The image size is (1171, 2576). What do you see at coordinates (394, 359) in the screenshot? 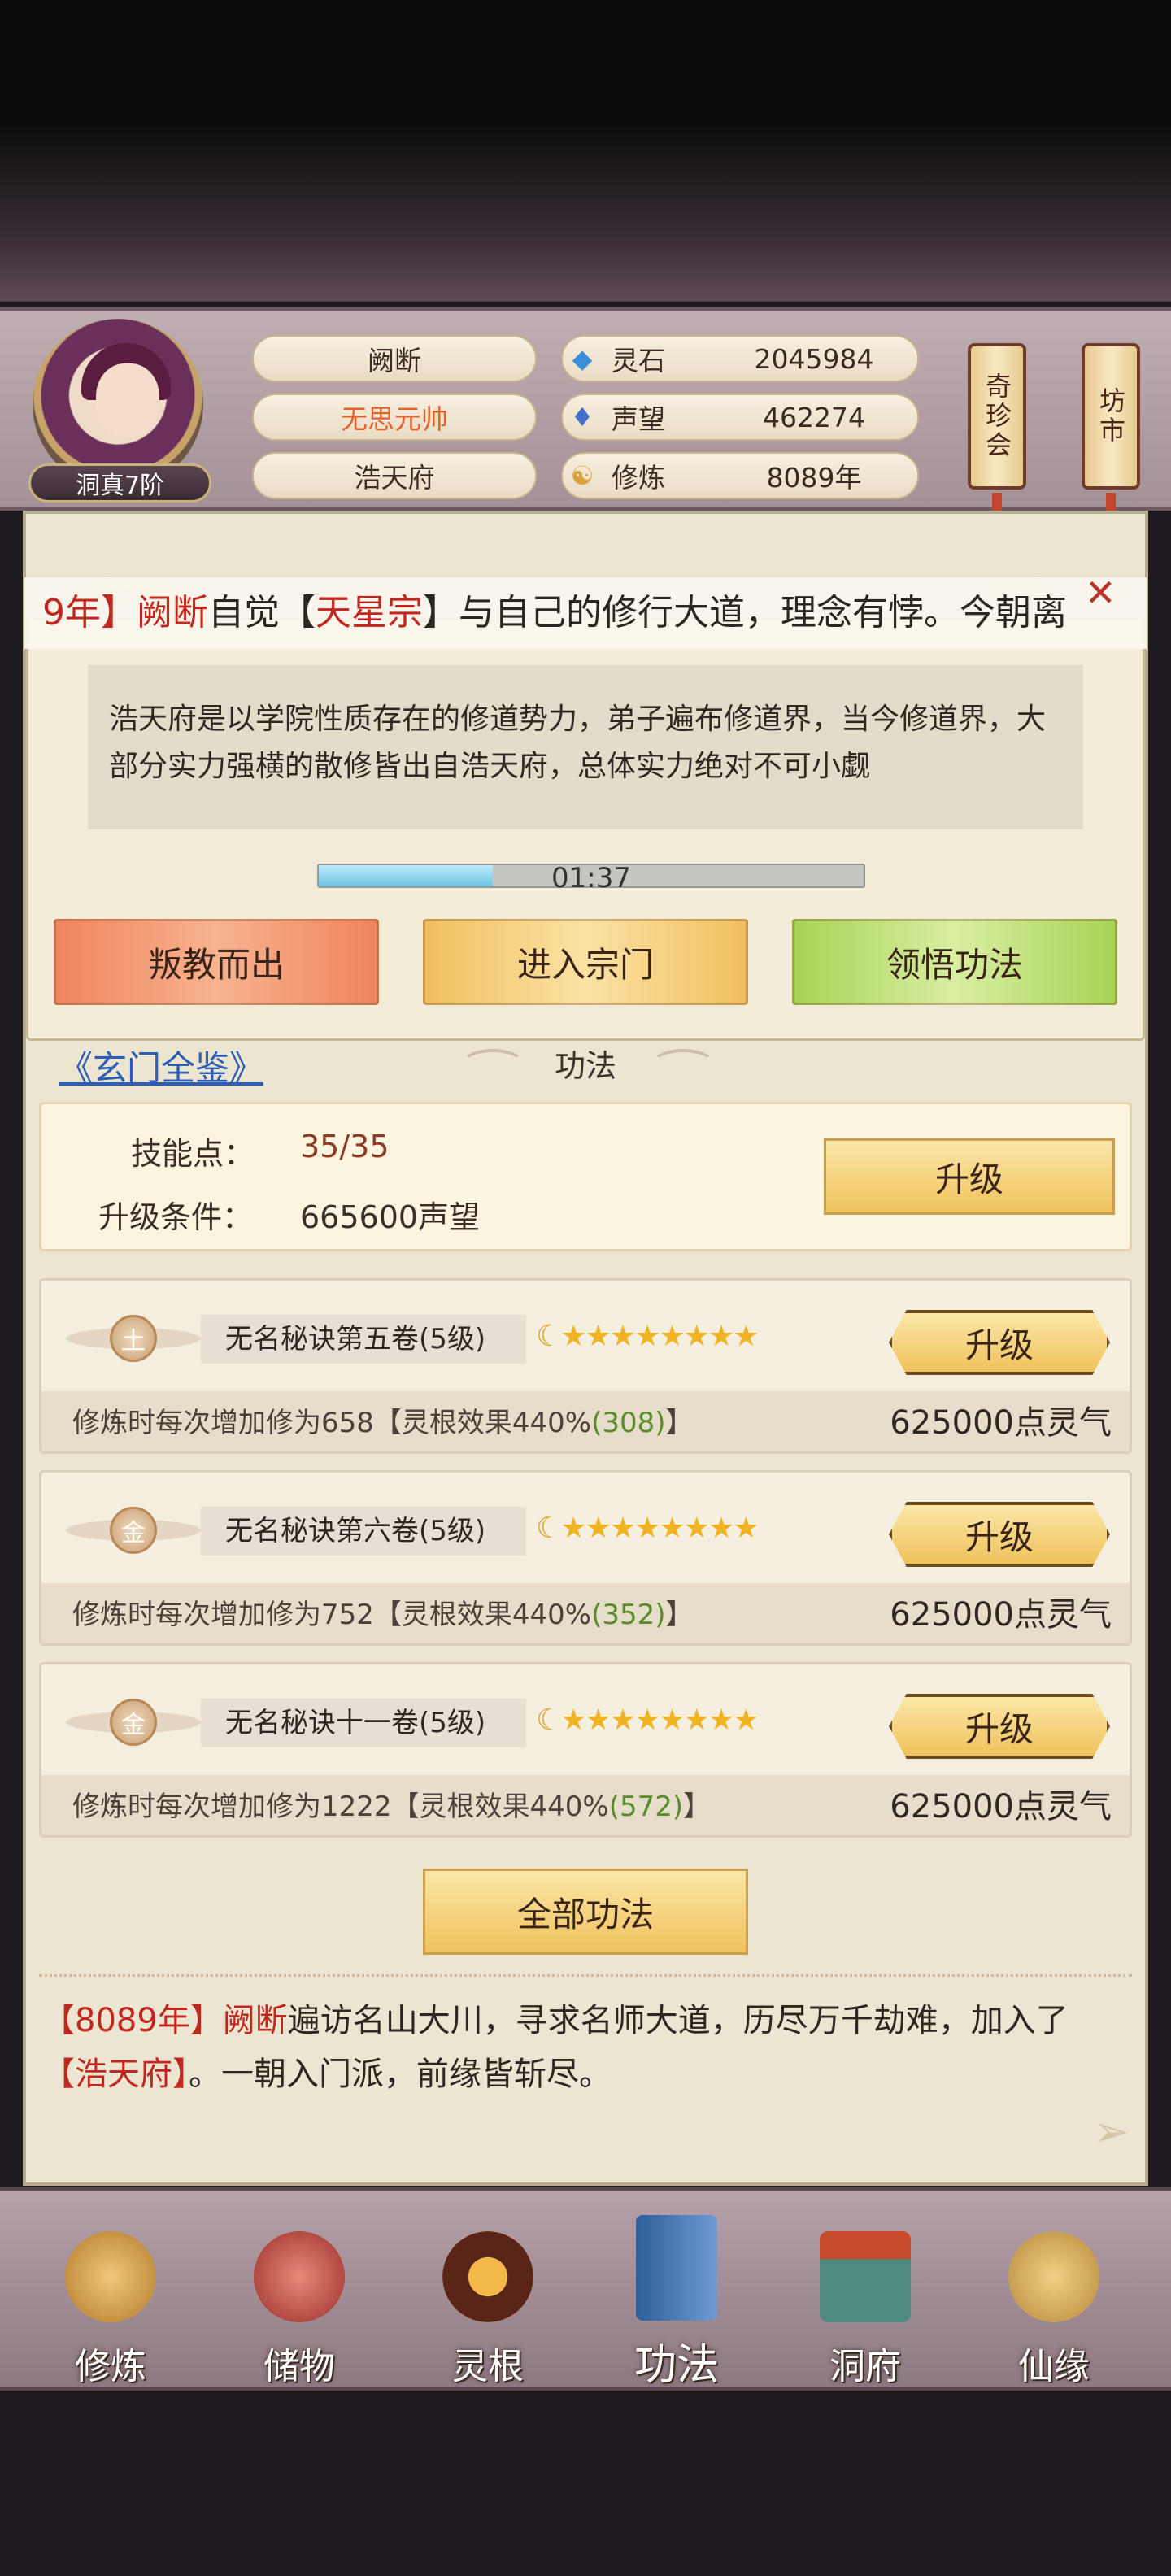
I see `player-name: 阙断` at bounding box center [394, 359].